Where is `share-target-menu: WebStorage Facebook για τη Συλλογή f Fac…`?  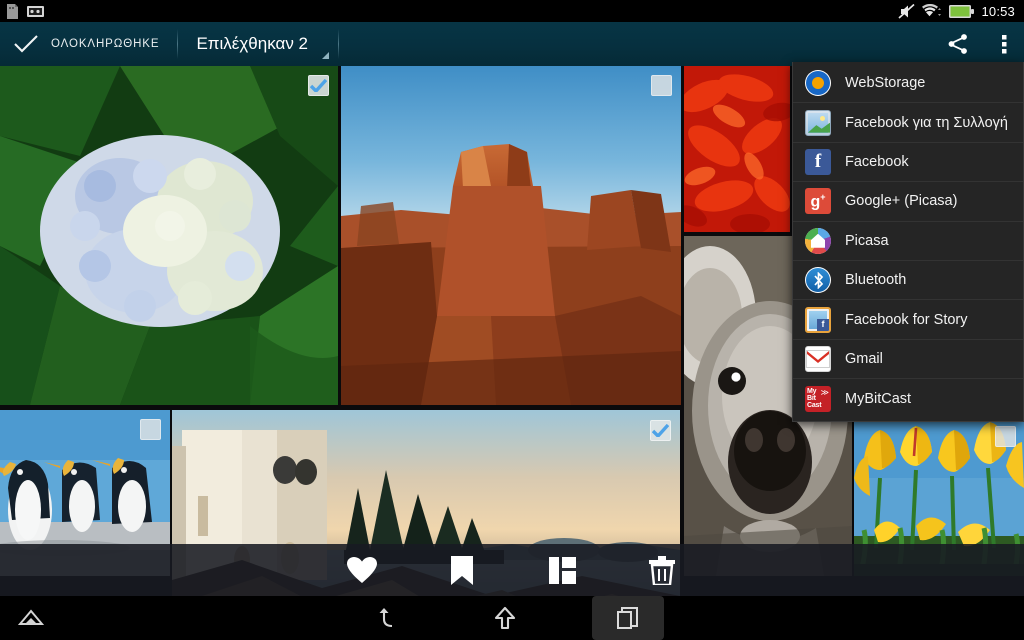 share-target-menu: WebStorage Facebook για τη Συλλογή f Fac… is located at coordinates (908, 242).